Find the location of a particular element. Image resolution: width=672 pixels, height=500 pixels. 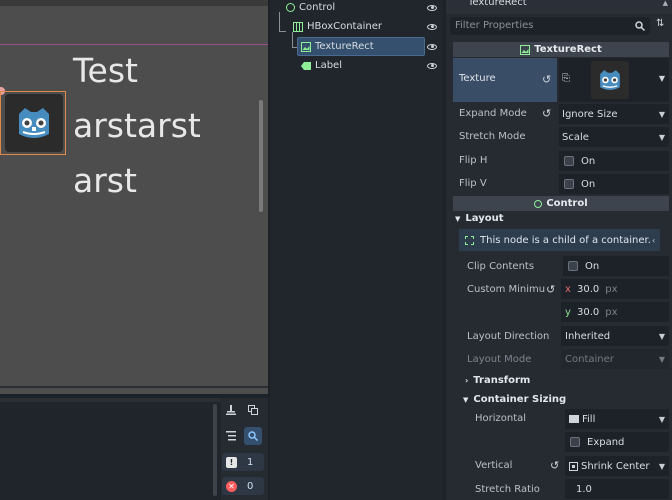

control-section-header: Control is located at coordinates (561, 203).